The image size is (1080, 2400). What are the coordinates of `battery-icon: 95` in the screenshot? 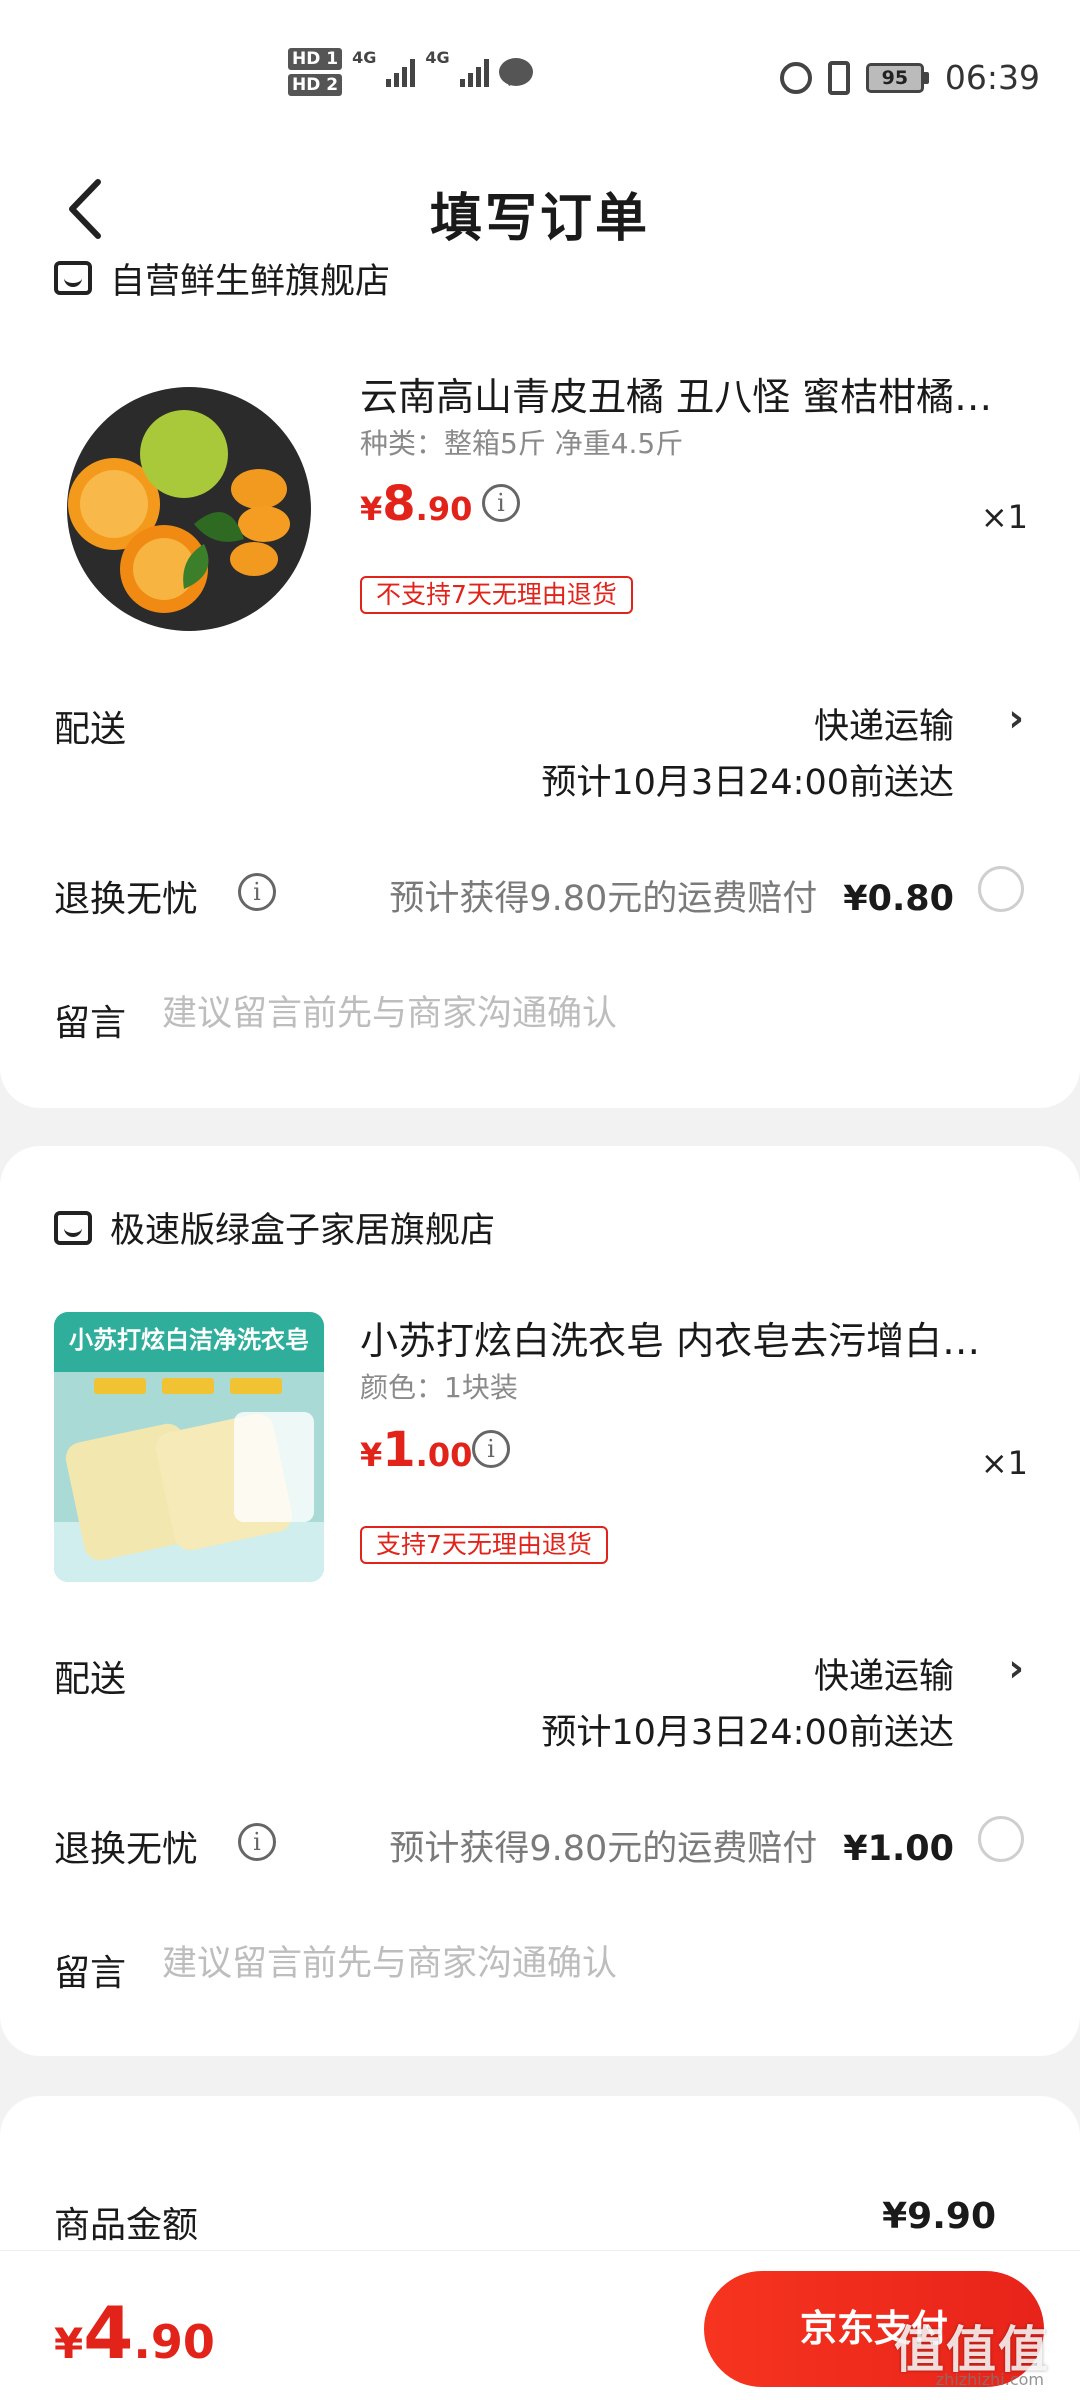 It's located at (897, 77).